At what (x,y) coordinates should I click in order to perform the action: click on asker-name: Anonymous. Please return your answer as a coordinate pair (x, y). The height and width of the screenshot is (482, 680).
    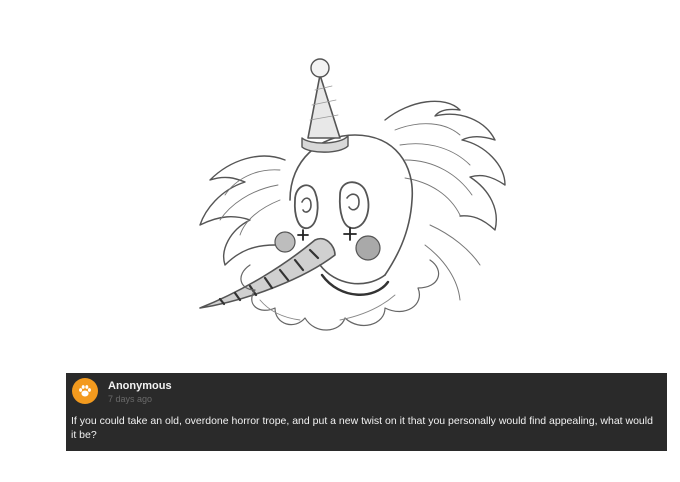
    Looking at the image, I should click on (140, 386).